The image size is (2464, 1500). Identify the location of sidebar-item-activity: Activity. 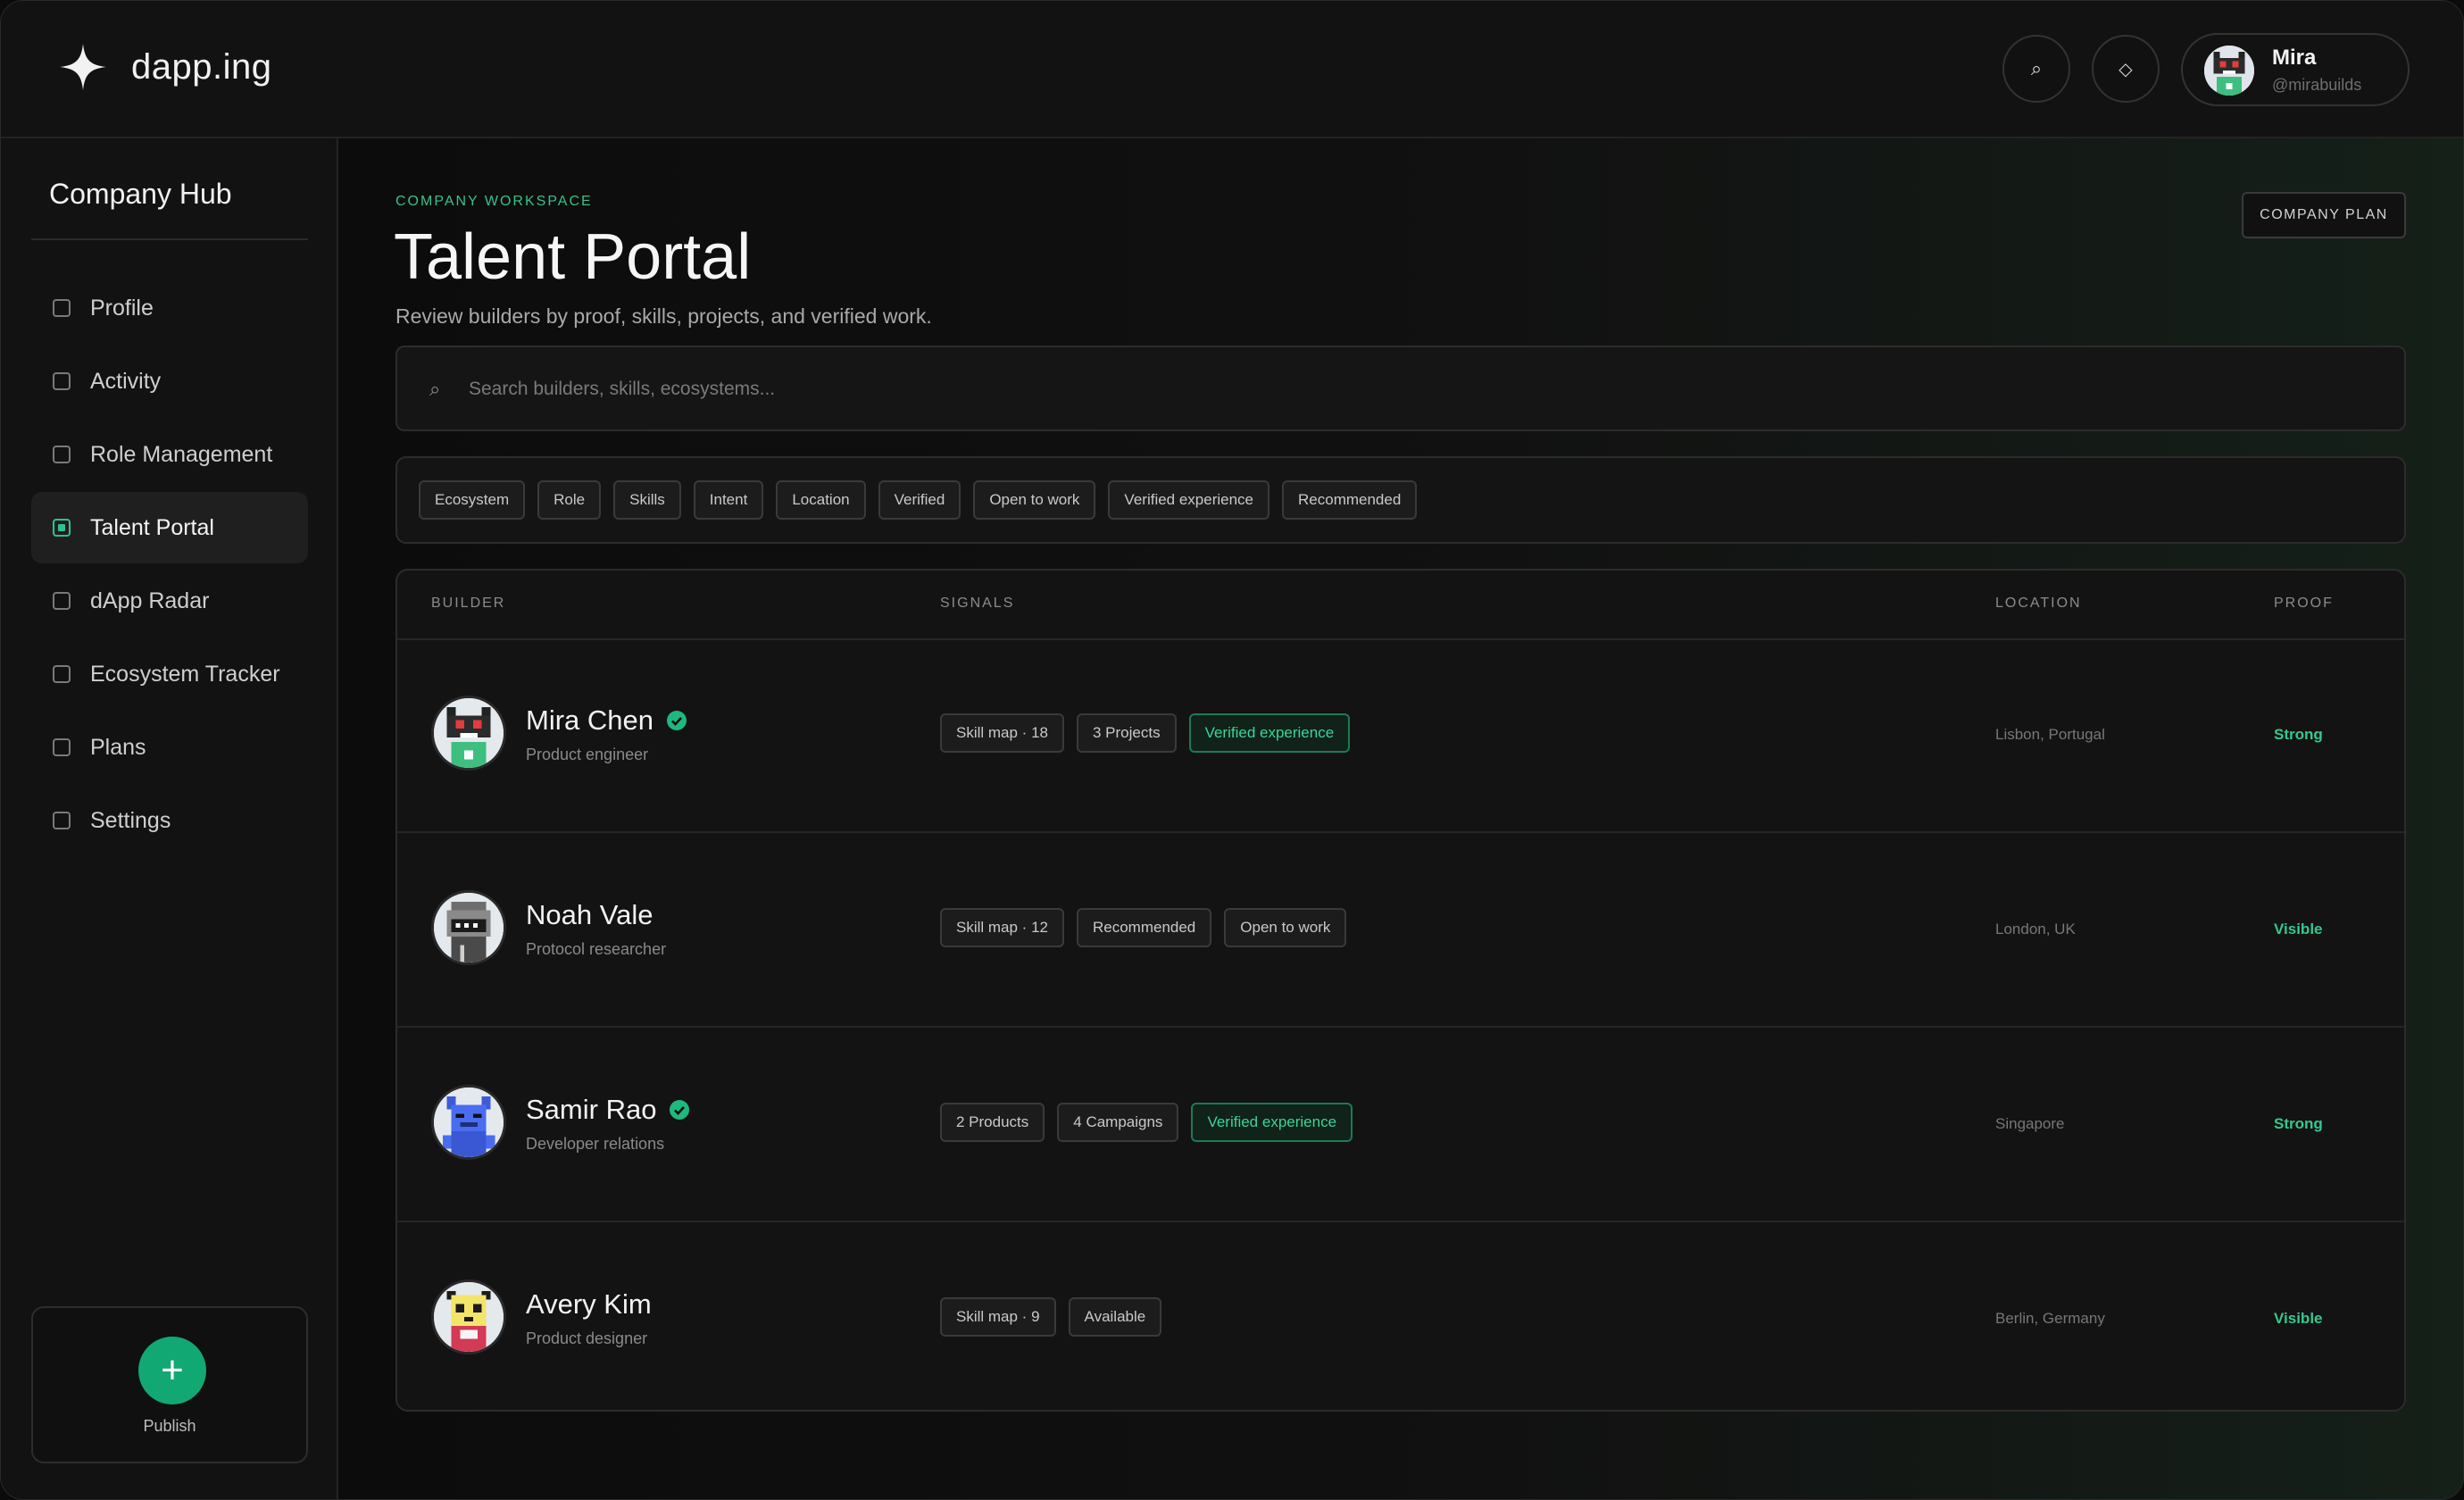
(169, 382).